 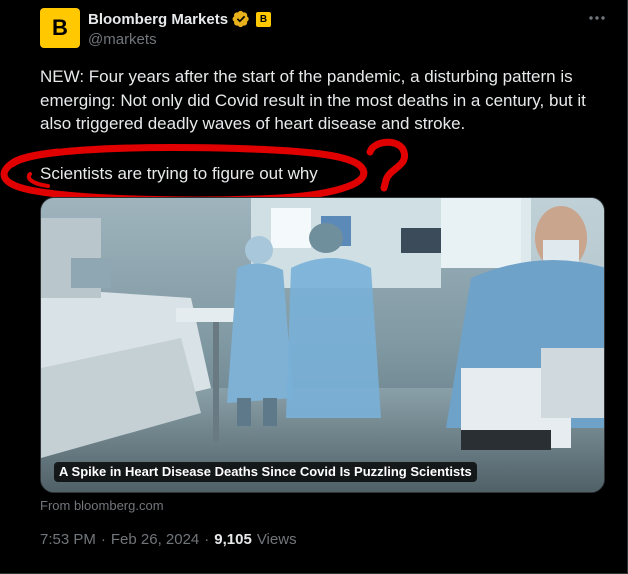 I want to click on more-options-button, so click(x=597, y=18).